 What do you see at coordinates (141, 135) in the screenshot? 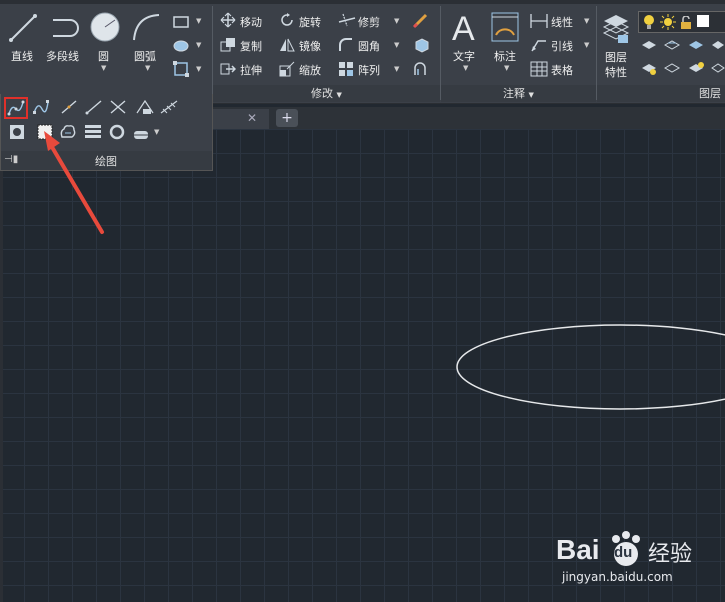
I see `more-tools-icon` at bounding box center [141, 135].